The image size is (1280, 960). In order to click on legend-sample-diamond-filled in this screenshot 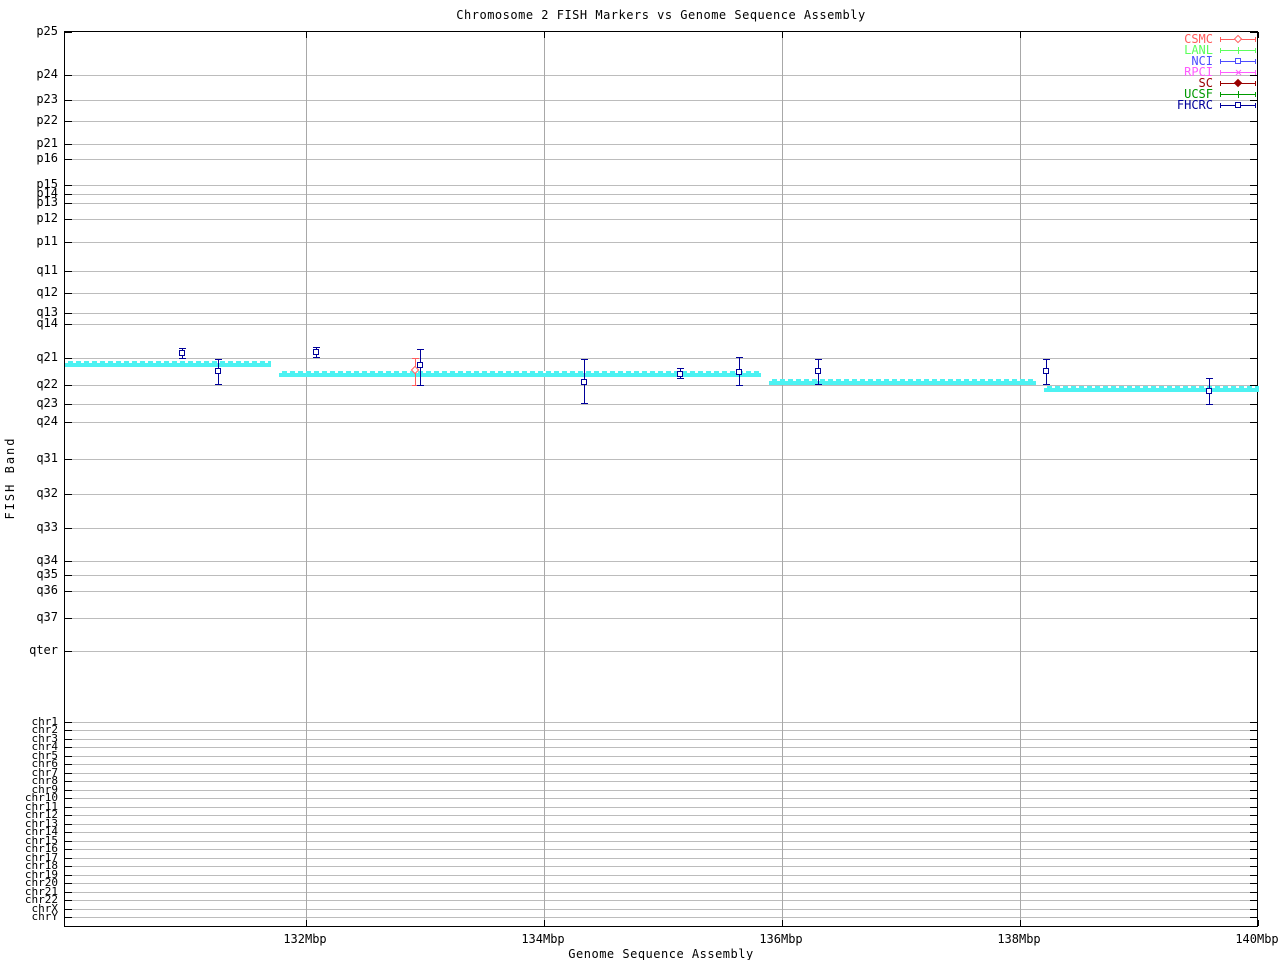, I will do `click(1238, 83)`.